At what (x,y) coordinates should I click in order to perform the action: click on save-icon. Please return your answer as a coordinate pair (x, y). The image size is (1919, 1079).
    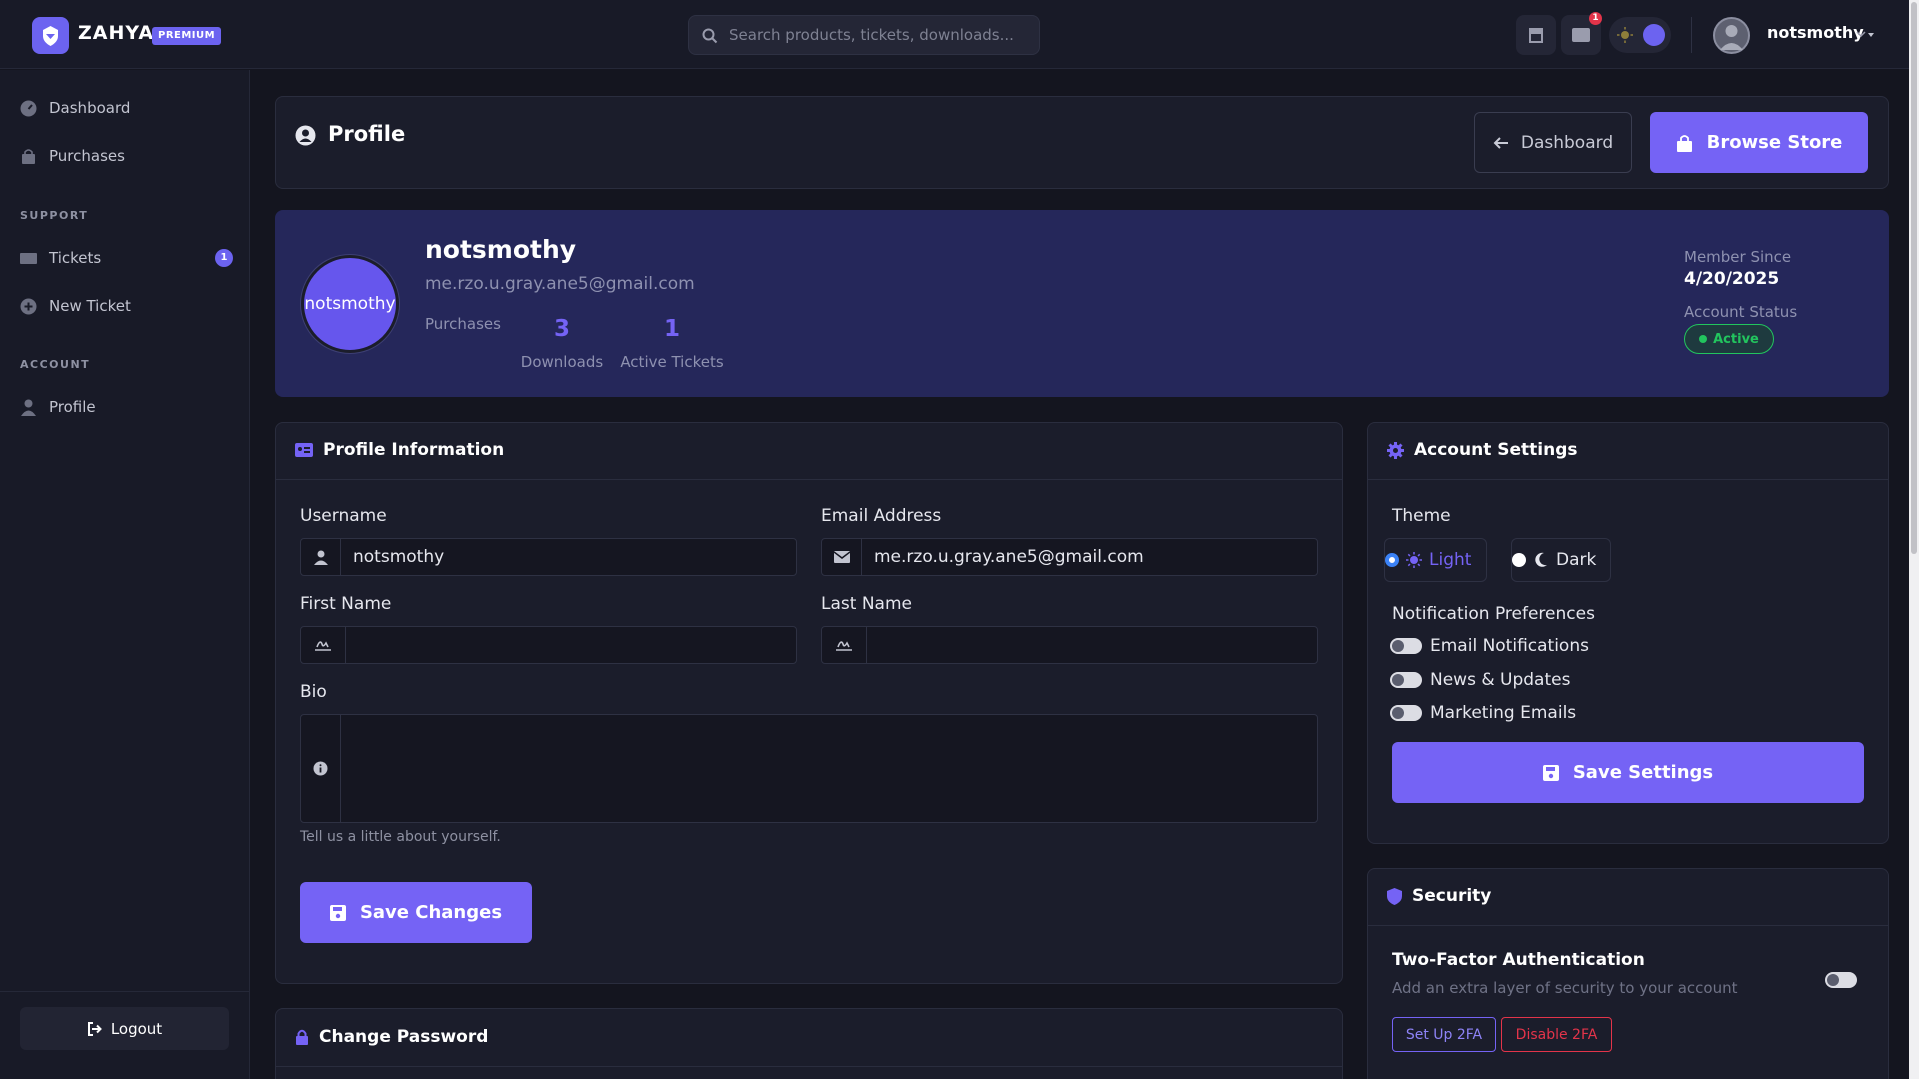
    Looking at the image, I should click on (337, 912).